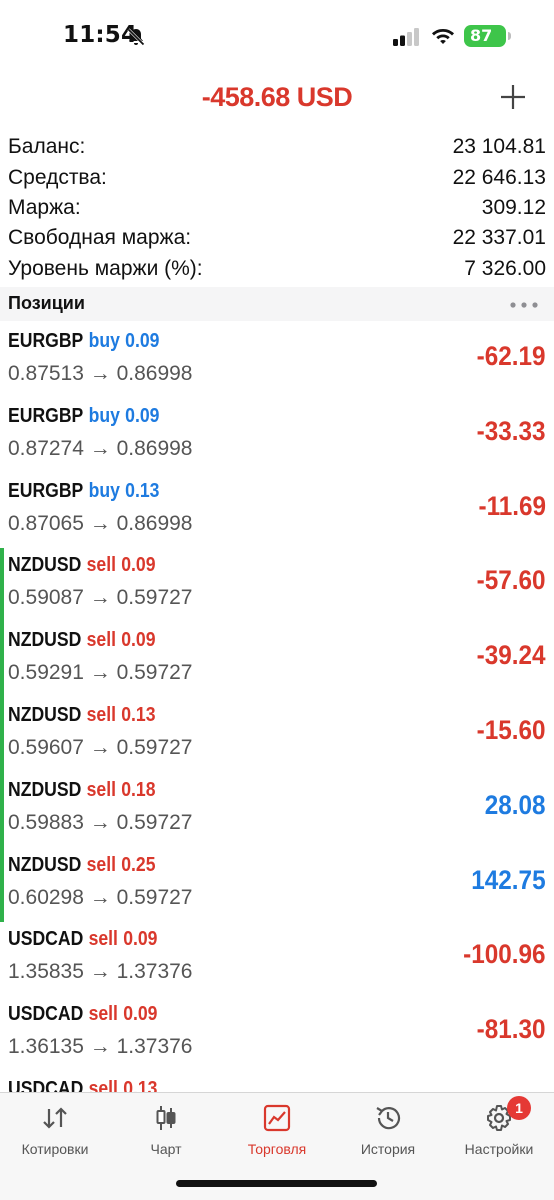 The width and height of the screenshot is (554, 1200). Describe the element at coordinates (277, 586) in the screenshot. I see `position-row: NZDUSD sell 0.09 0.59087 → 0.59727 -57.60` at that location.